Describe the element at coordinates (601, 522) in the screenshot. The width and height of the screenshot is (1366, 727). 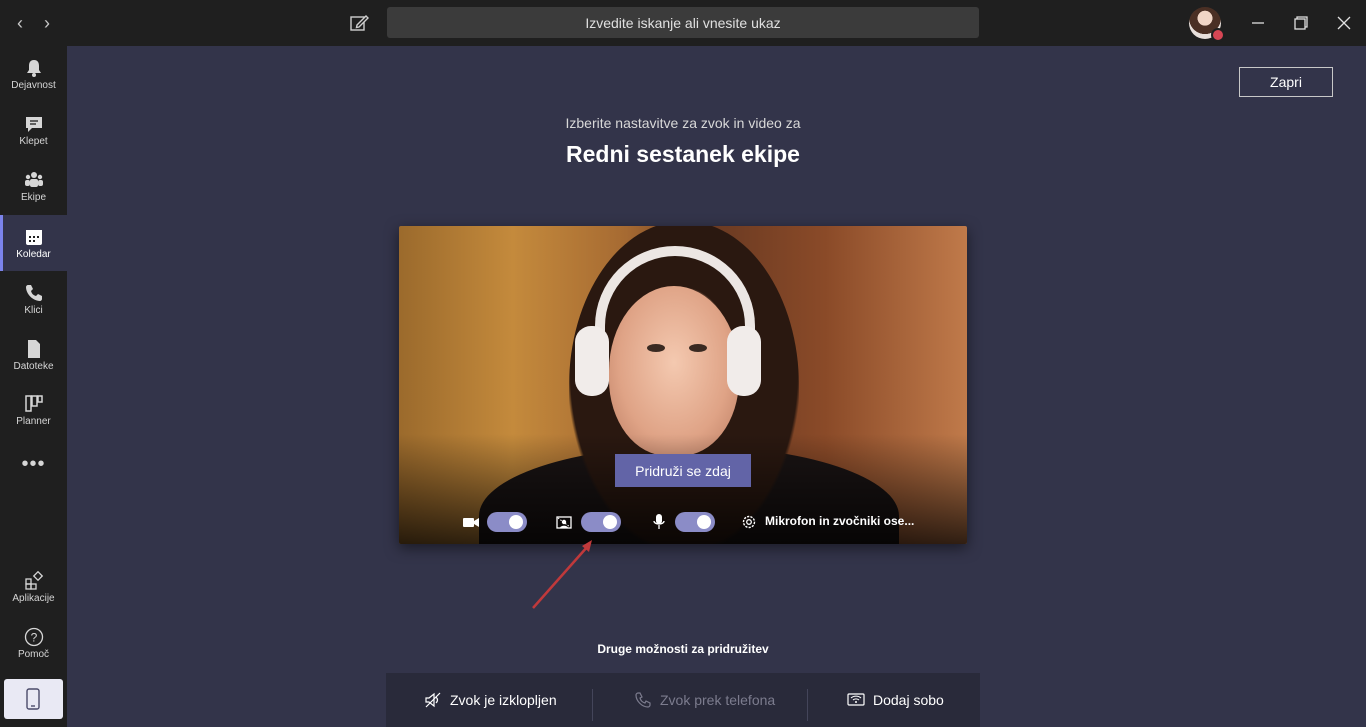
I see `background-blur-toggle` at that location.